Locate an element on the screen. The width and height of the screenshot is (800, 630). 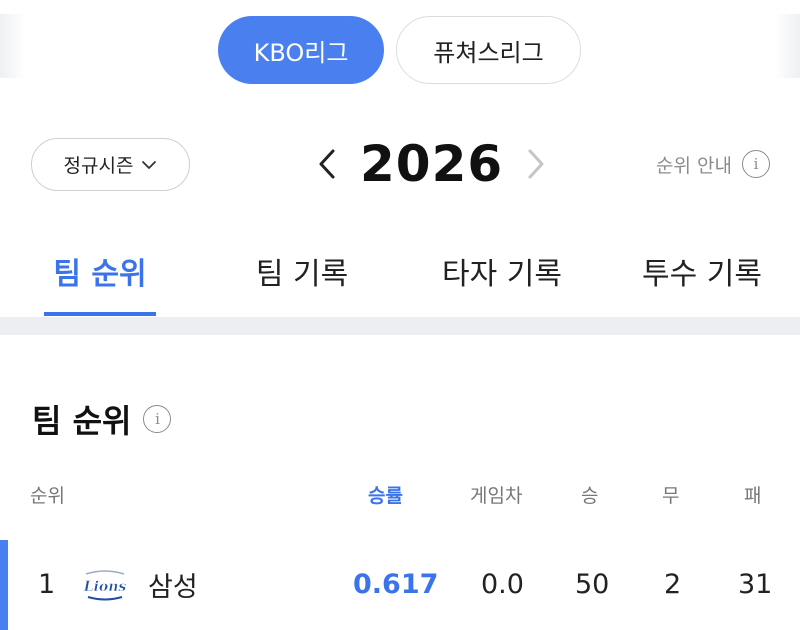
svg-text: Lions is located at coordinates (105, 587).